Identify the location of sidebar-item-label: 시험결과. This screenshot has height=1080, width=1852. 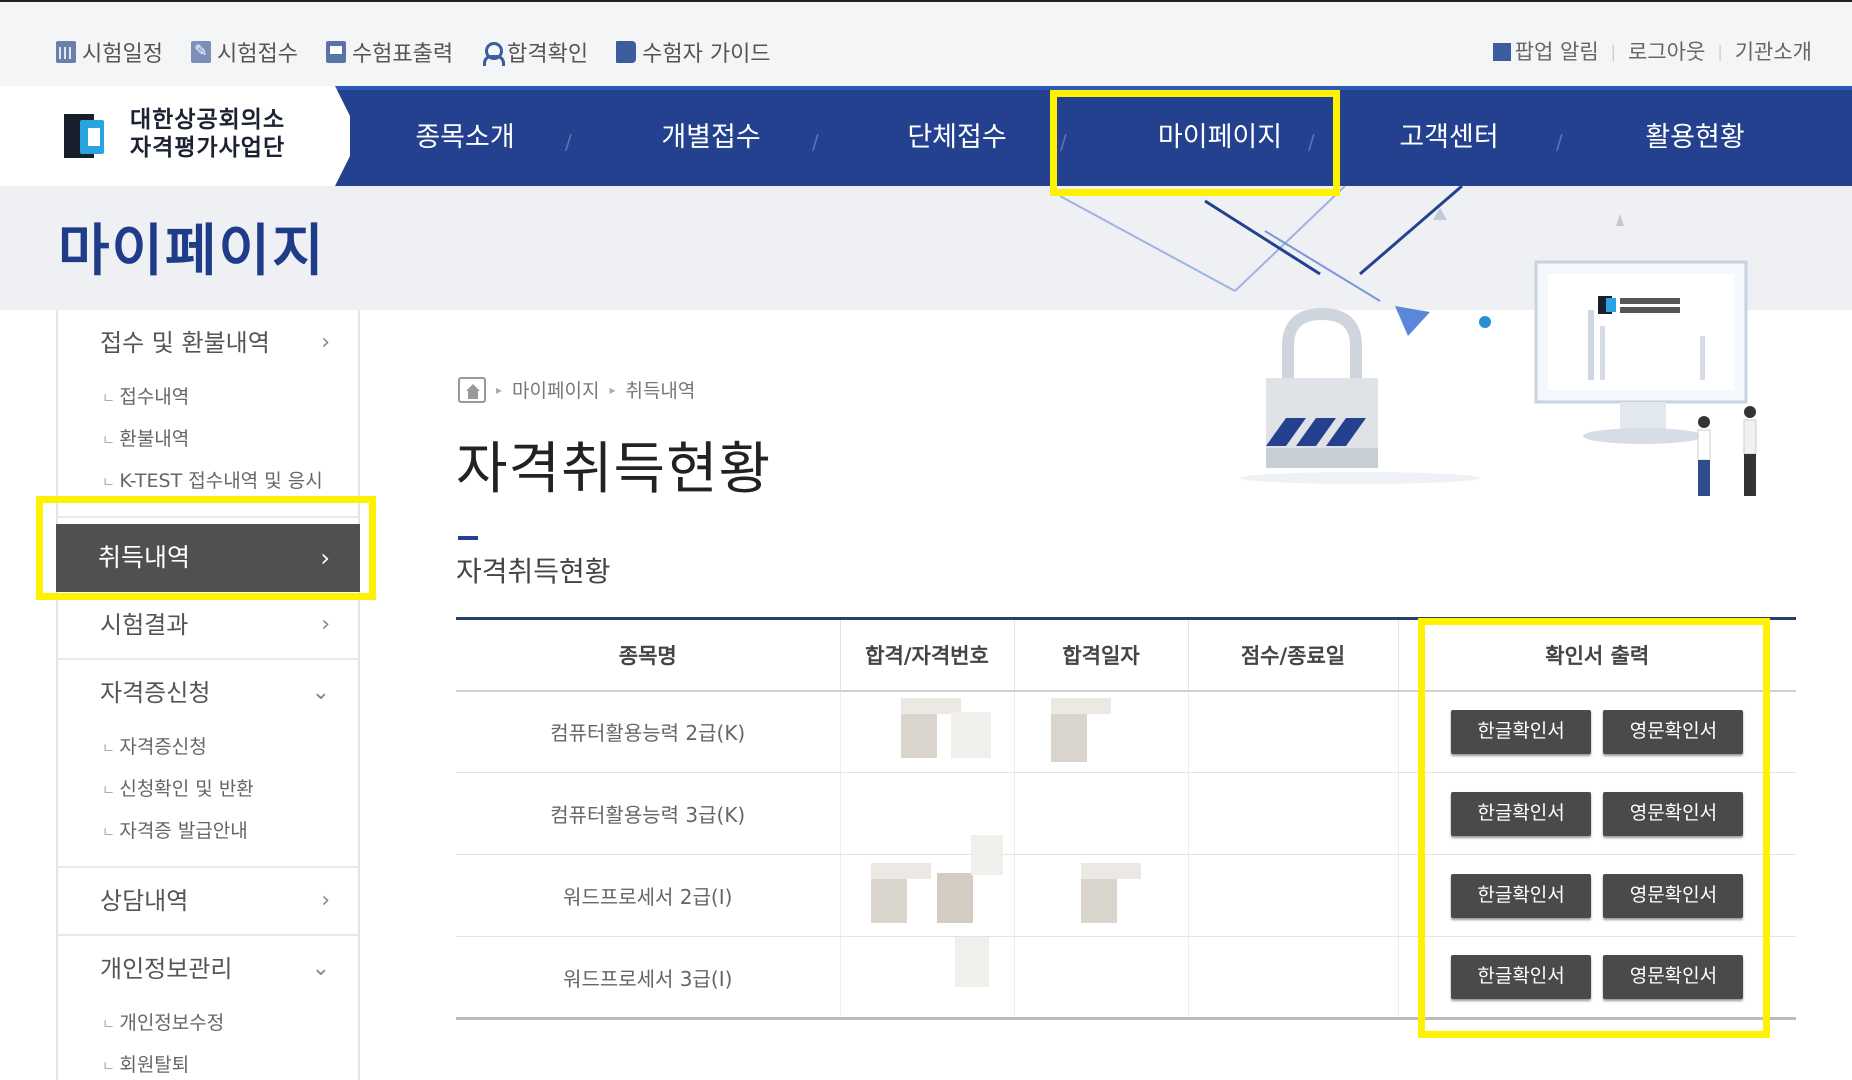
(144, 625).